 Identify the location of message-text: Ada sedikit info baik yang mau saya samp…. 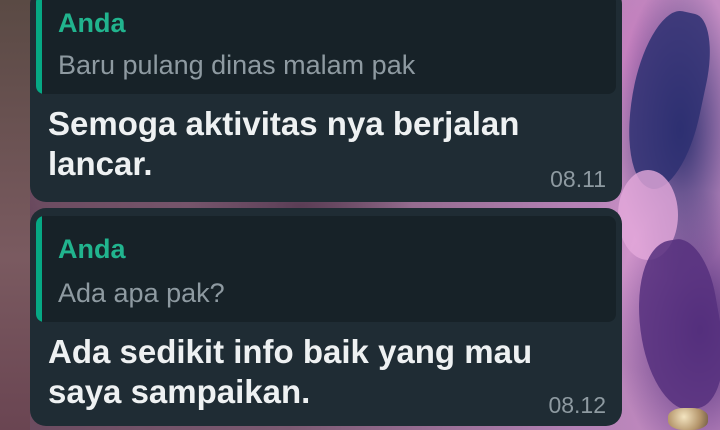
(290, 371).